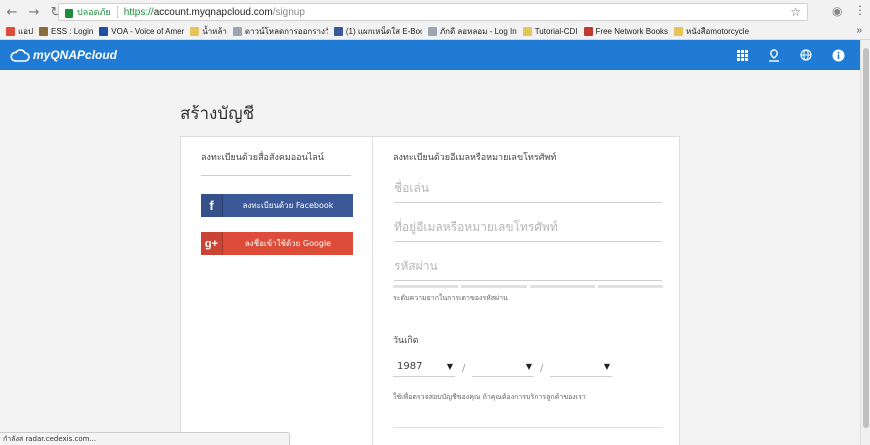 Image resolution: width=870 pixels, height=445 pixels. I want to click on bookmark-label: หนังสือmotorcycle, so click(718, 31).